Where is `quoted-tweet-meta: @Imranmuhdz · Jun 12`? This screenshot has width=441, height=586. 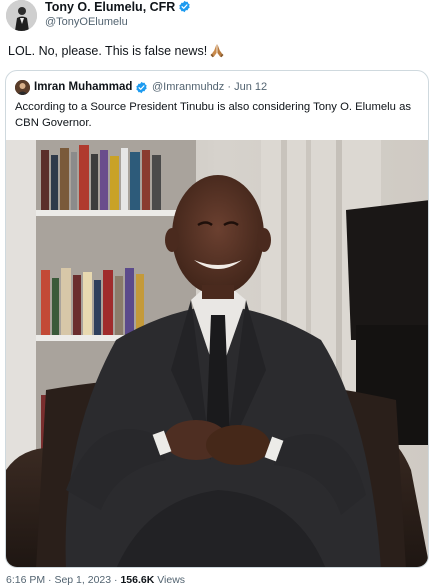 quoted-tweet-meta: @Imranmuhdz · Jun 12 is located at coordinates (209, 87).